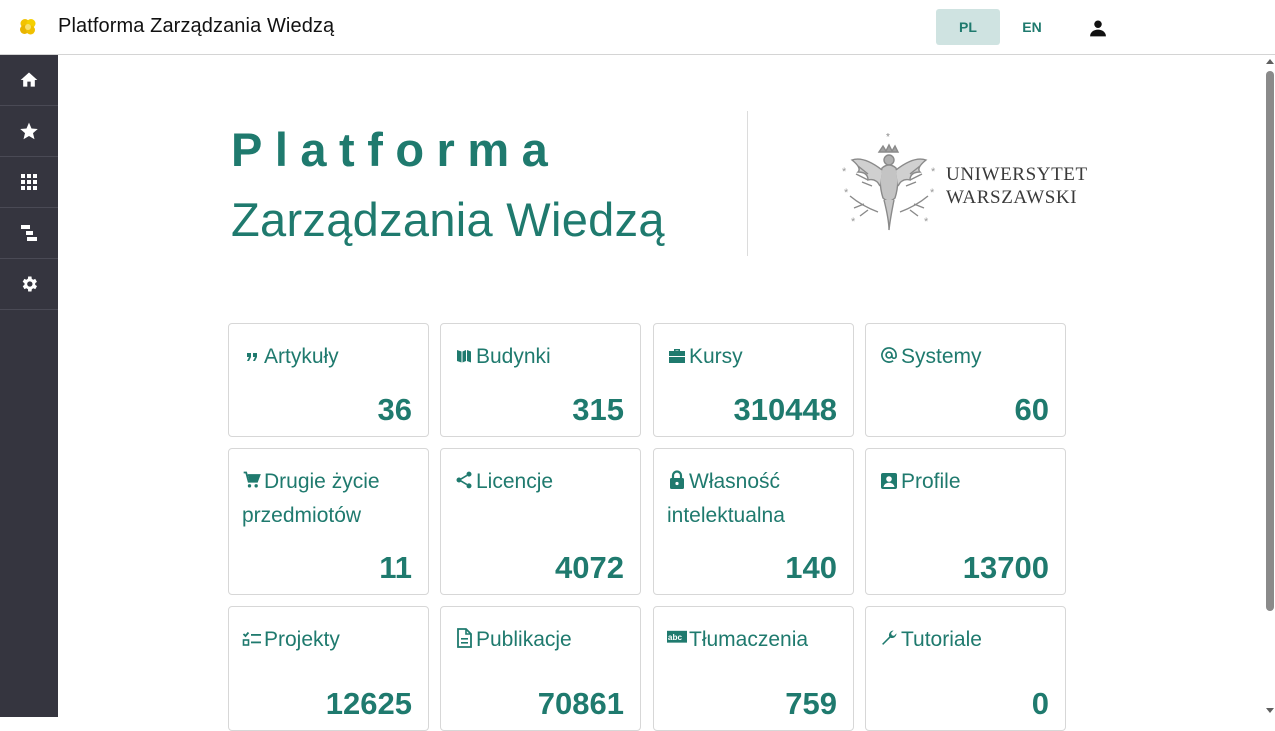 This screenshot has width=1275, height=731. I want to click on stat-card-value: 4072, so click(589, 567).